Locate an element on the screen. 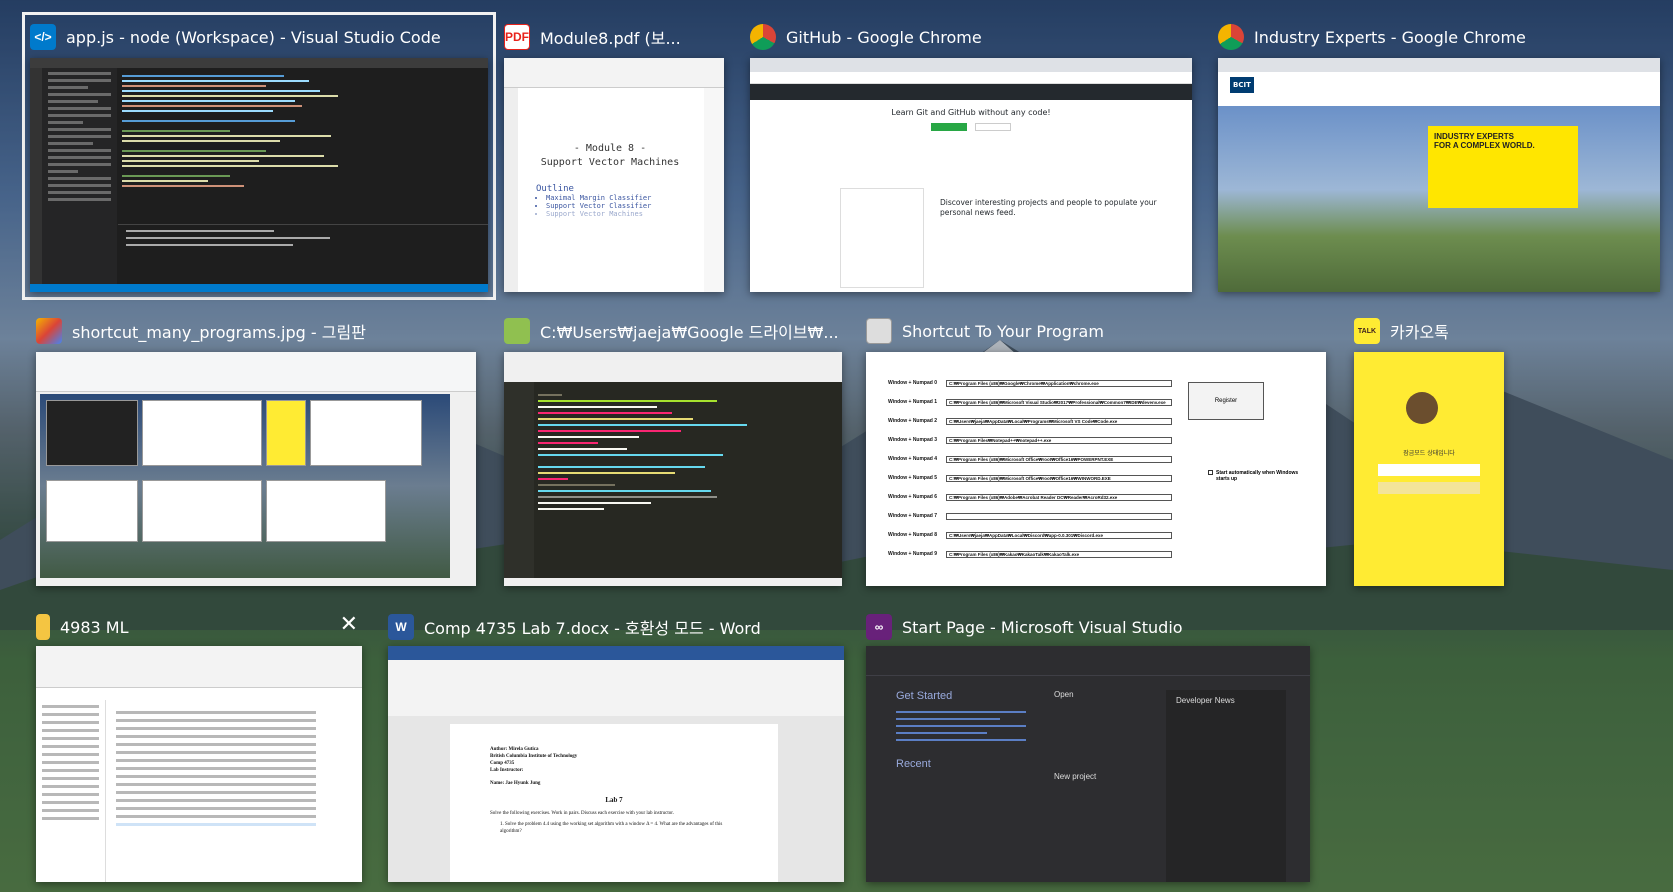 The height and width of the screenshot is (892, 1673). new-project-heading: New project is located at coordinates (1075, 776).